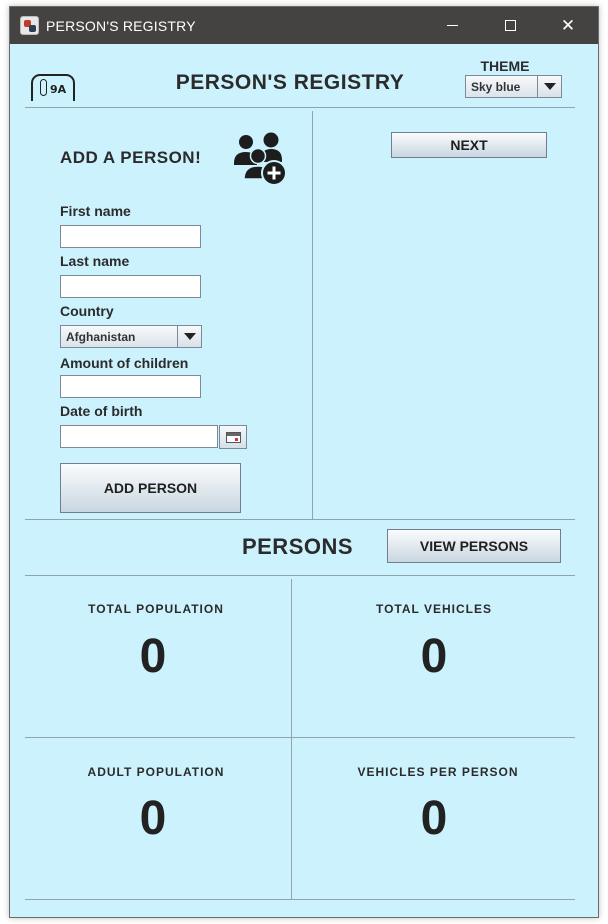  I want to click on children-label: Amount of children, so click(124, 363).